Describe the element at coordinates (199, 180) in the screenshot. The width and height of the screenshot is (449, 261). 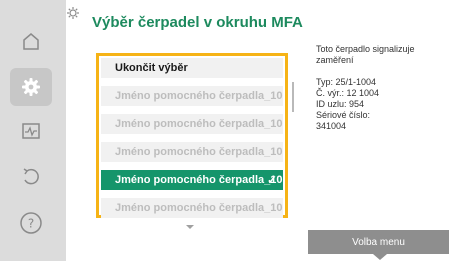
I see `list-item-label: Jméno pomocného čerpadla_1004` at that location.